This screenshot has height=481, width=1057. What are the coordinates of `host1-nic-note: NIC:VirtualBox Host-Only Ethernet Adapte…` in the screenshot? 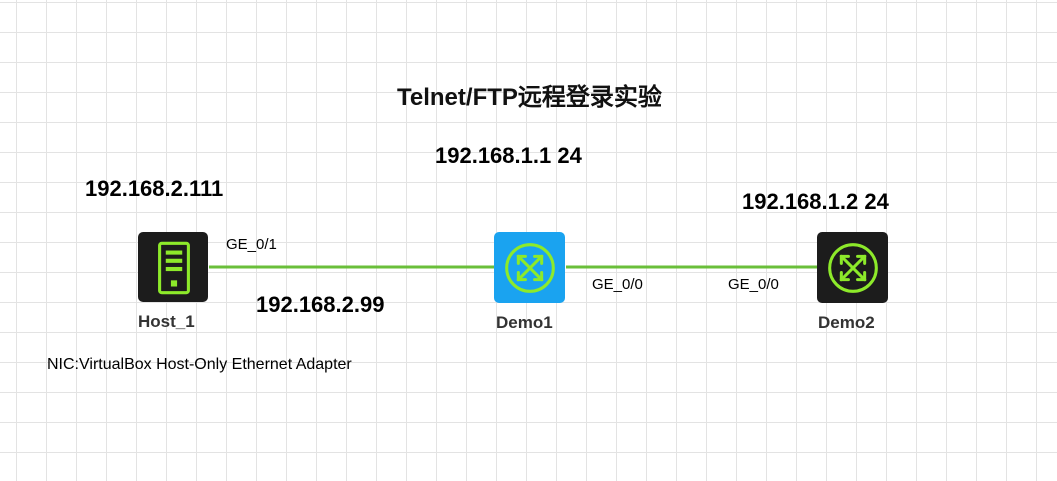 It's located at (199, 364).